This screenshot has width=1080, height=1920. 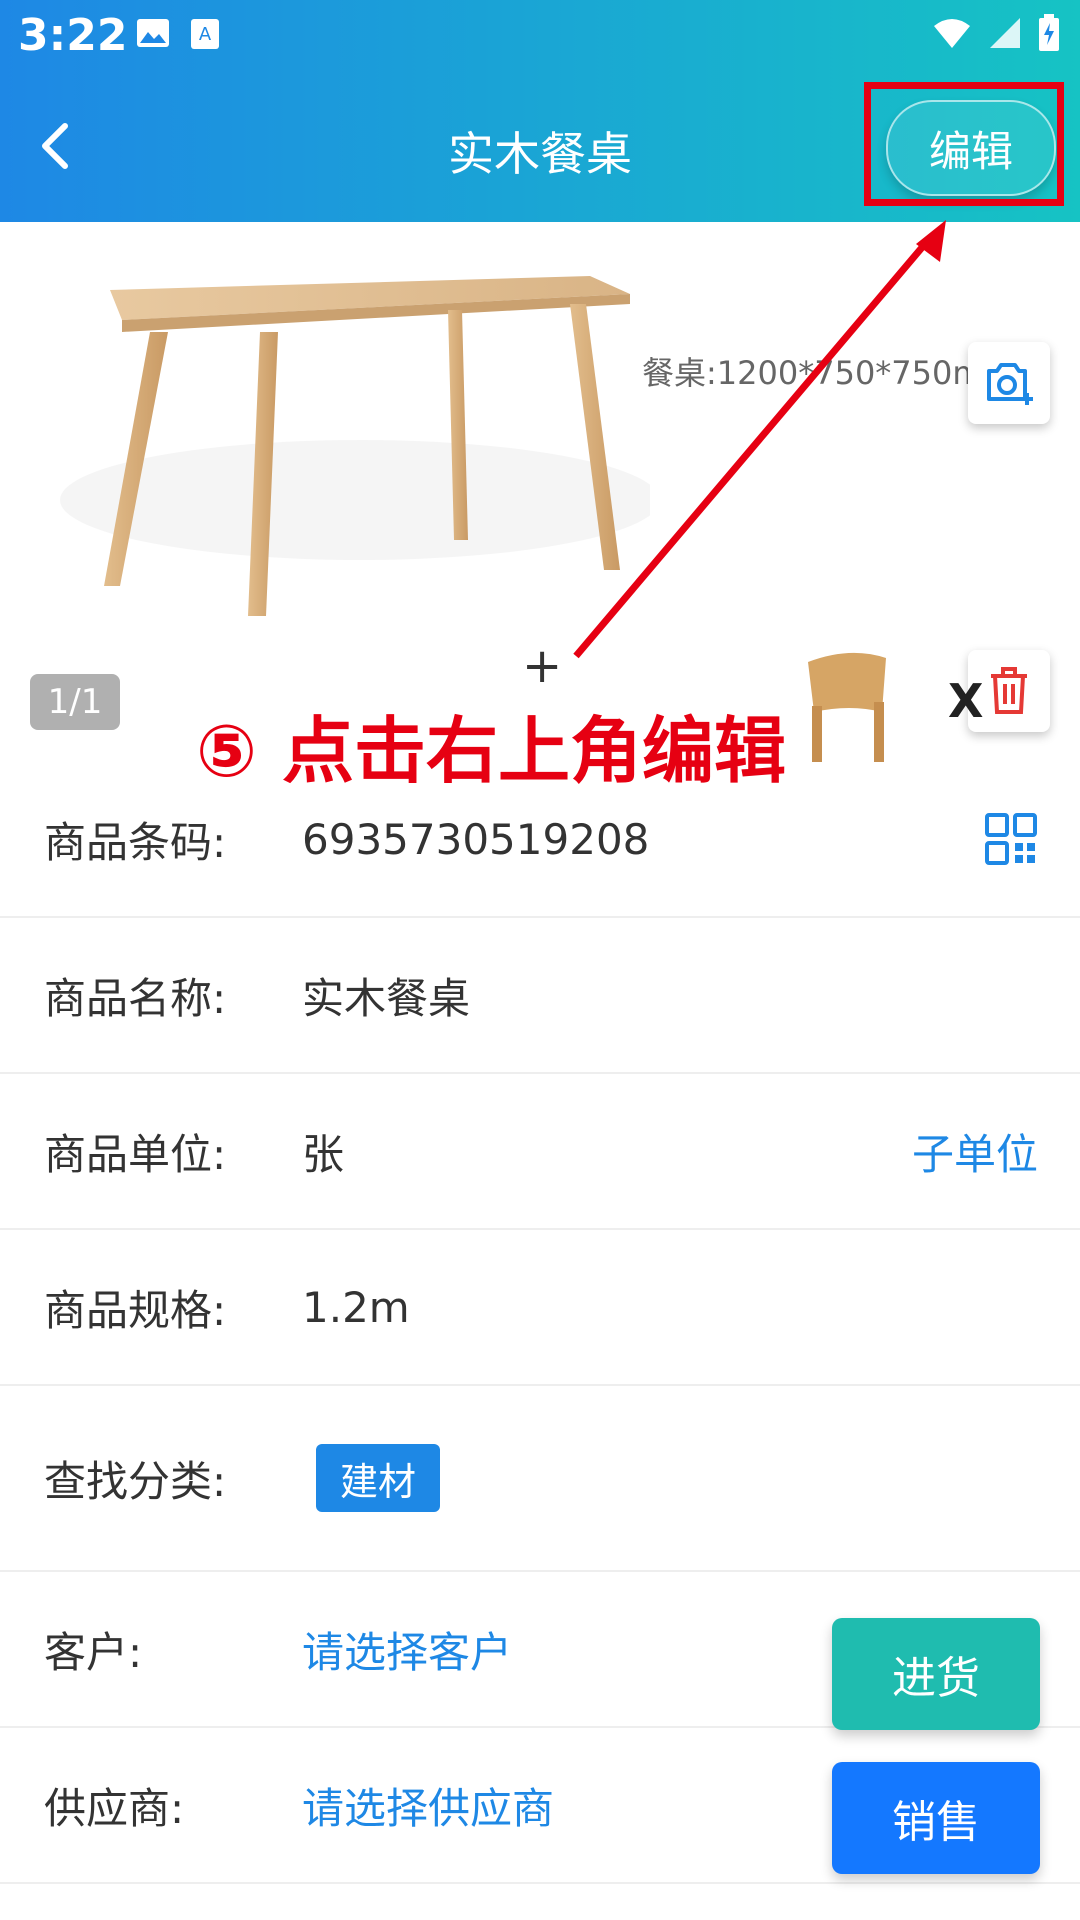 What do you see at coordinates (73, 35) in the screenshot?
I see `status-time: 3:22` at bounding box center [73, 35].